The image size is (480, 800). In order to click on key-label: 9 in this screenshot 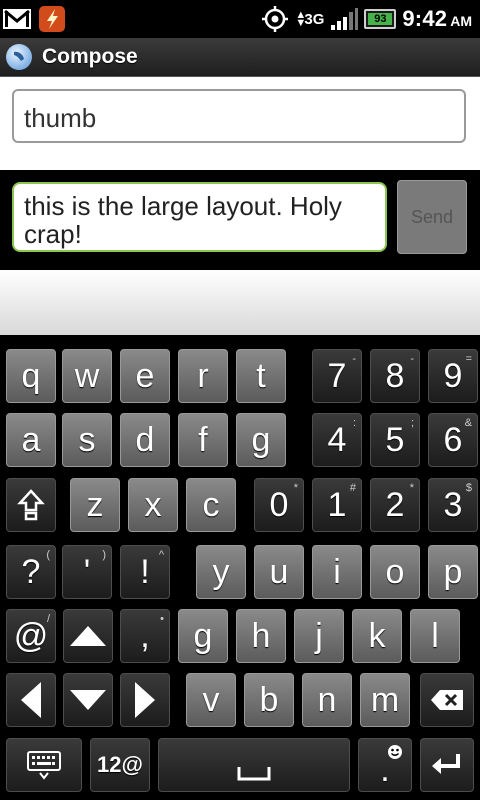, I will do `click(453, 375)`.